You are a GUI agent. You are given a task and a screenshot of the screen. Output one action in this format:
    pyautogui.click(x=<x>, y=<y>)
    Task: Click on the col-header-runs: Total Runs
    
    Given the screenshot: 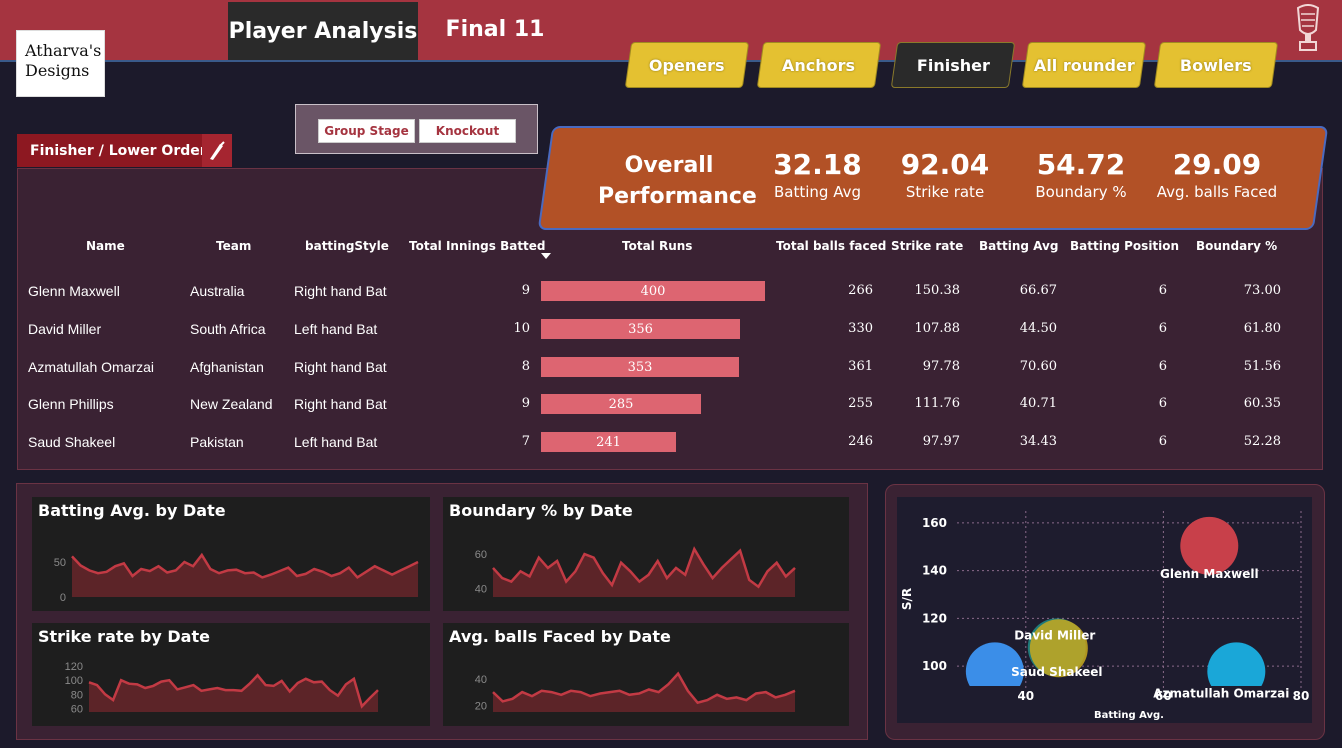 What is the action you would take?
    pyautogui.click(x=657, y=246)
    